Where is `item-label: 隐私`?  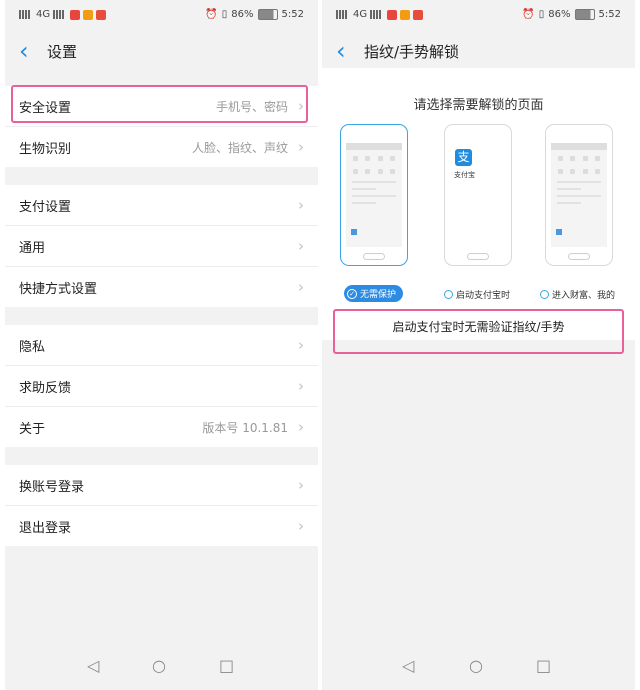 item-label: 隐私 is located at coordinates (32, 347).